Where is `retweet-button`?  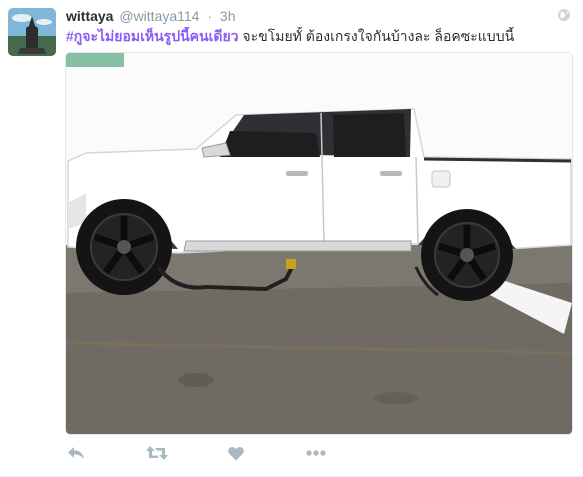
retweet-button is located at coordinates (157, 453).